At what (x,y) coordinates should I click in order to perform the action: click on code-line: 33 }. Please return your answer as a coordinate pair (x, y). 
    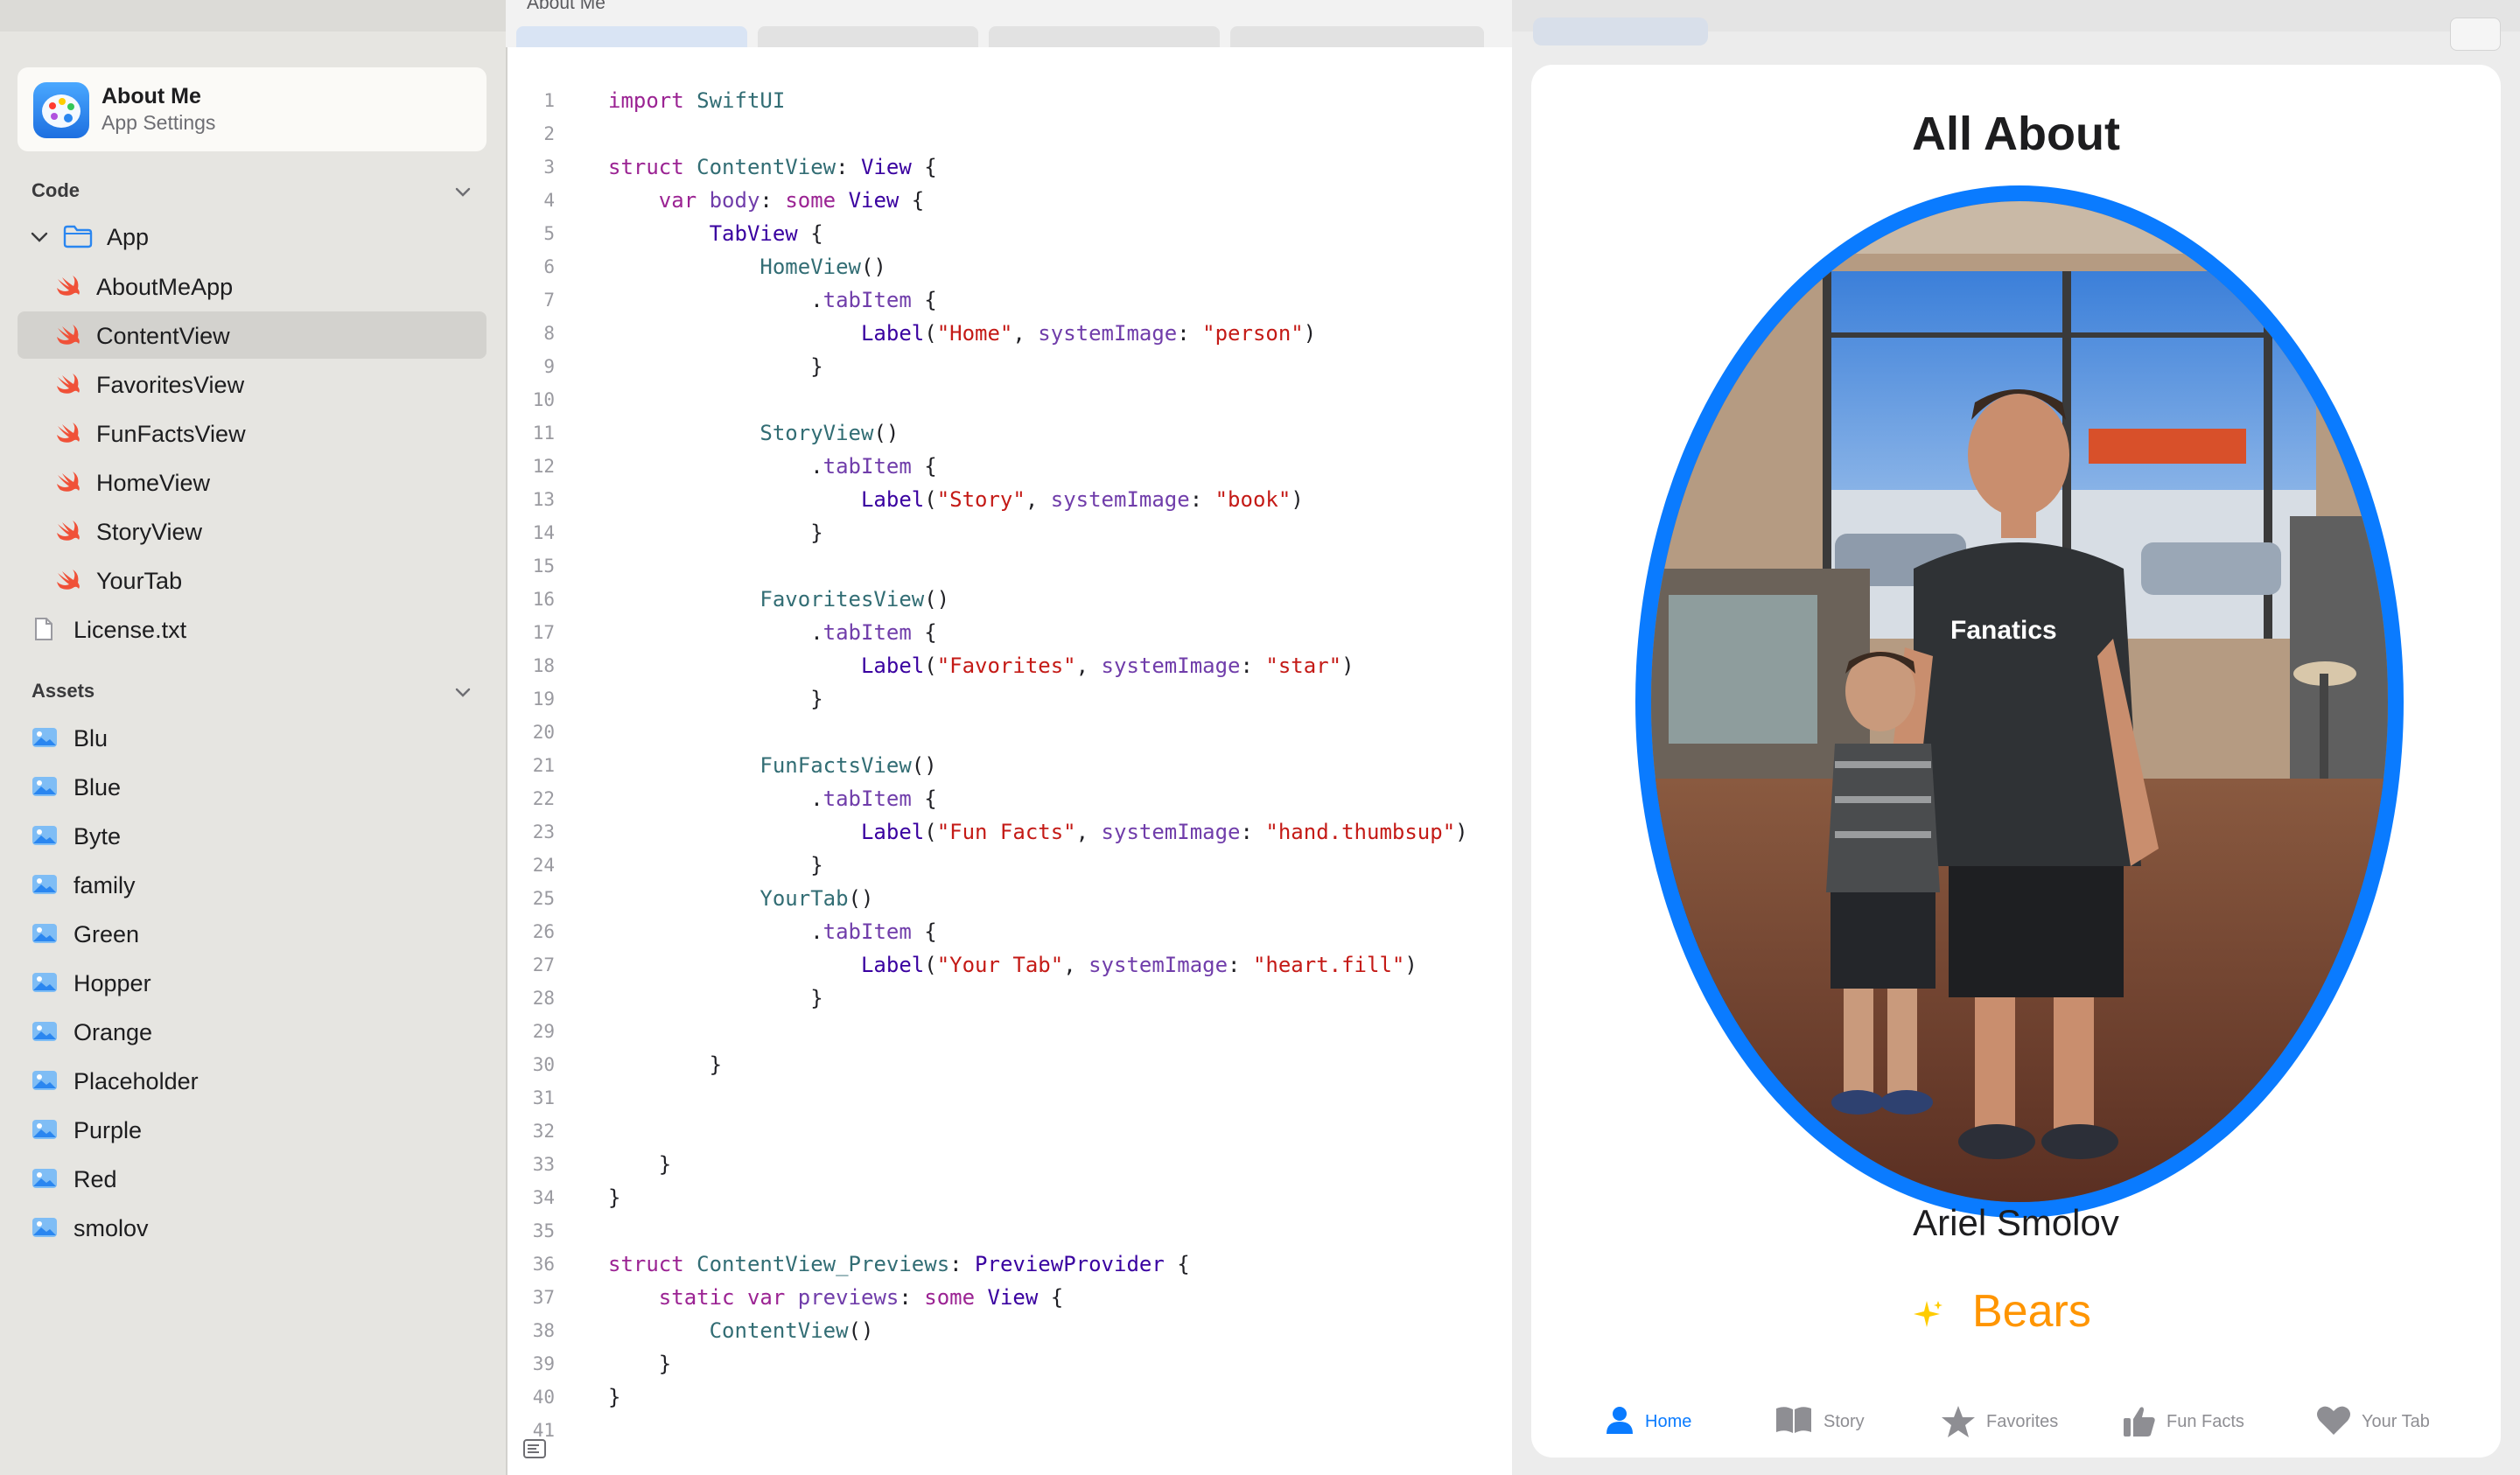
    Looking at the image, I should click on (1010, 1164).